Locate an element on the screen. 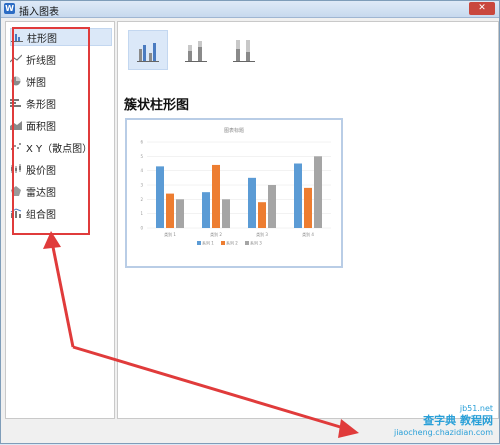 Image resolution: width=500 pixels, height=445 pixels. close-button: ✕ is located at coordinates (482, 8).